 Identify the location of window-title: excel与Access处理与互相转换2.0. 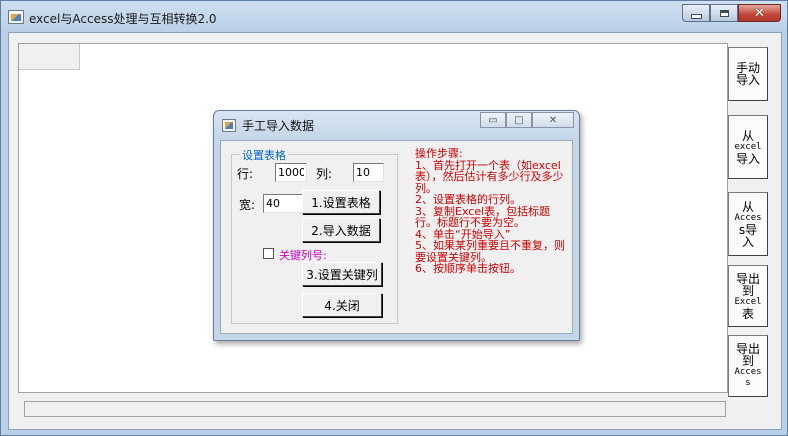
(123, 19).